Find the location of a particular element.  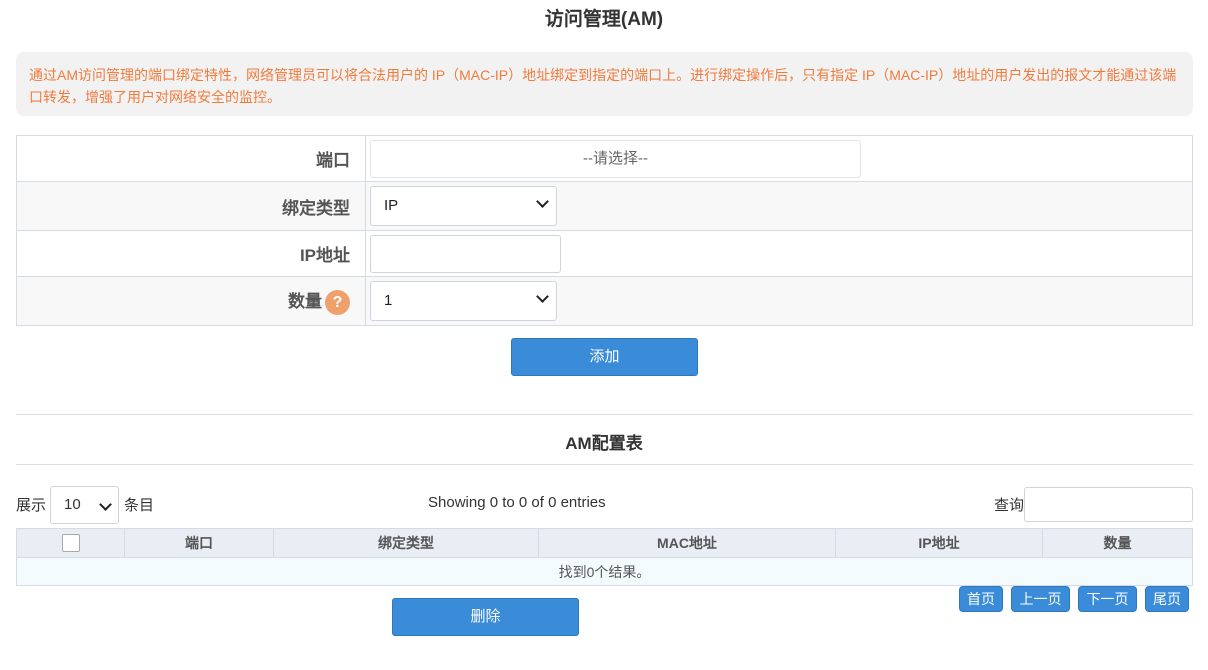

count-value: 1 is located at coordinates (388, 300).